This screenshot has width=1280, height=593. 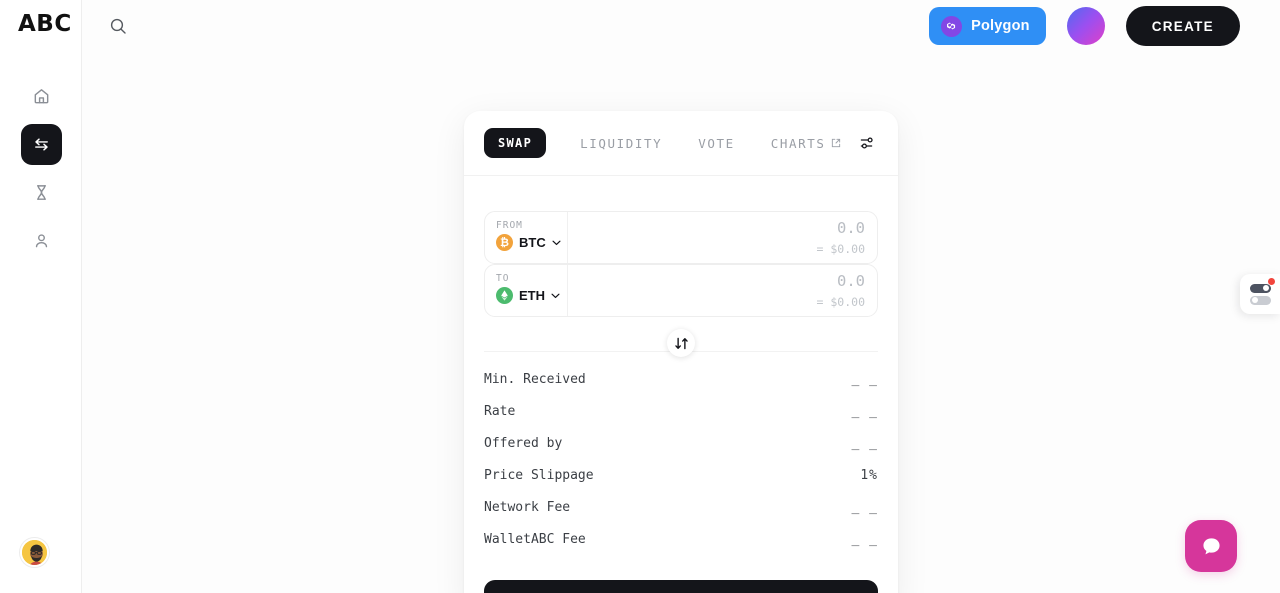 What do you see at coordinates (840, 249) in the screenshot?
I see `from-usd-value: = $0.00` at bounding box center [840, 249].